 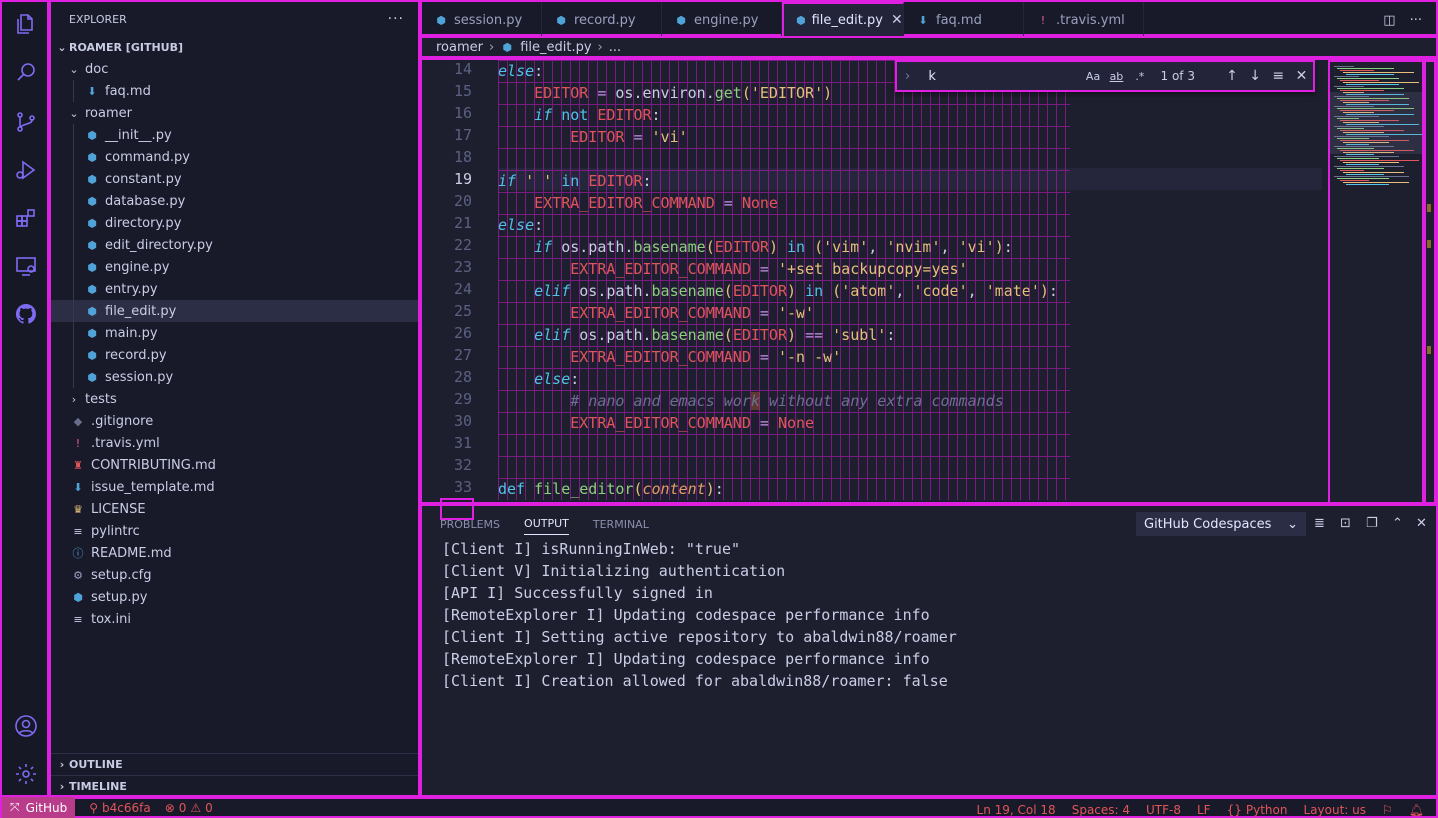 I want to click on github-icon, so click(x=26, y=314).